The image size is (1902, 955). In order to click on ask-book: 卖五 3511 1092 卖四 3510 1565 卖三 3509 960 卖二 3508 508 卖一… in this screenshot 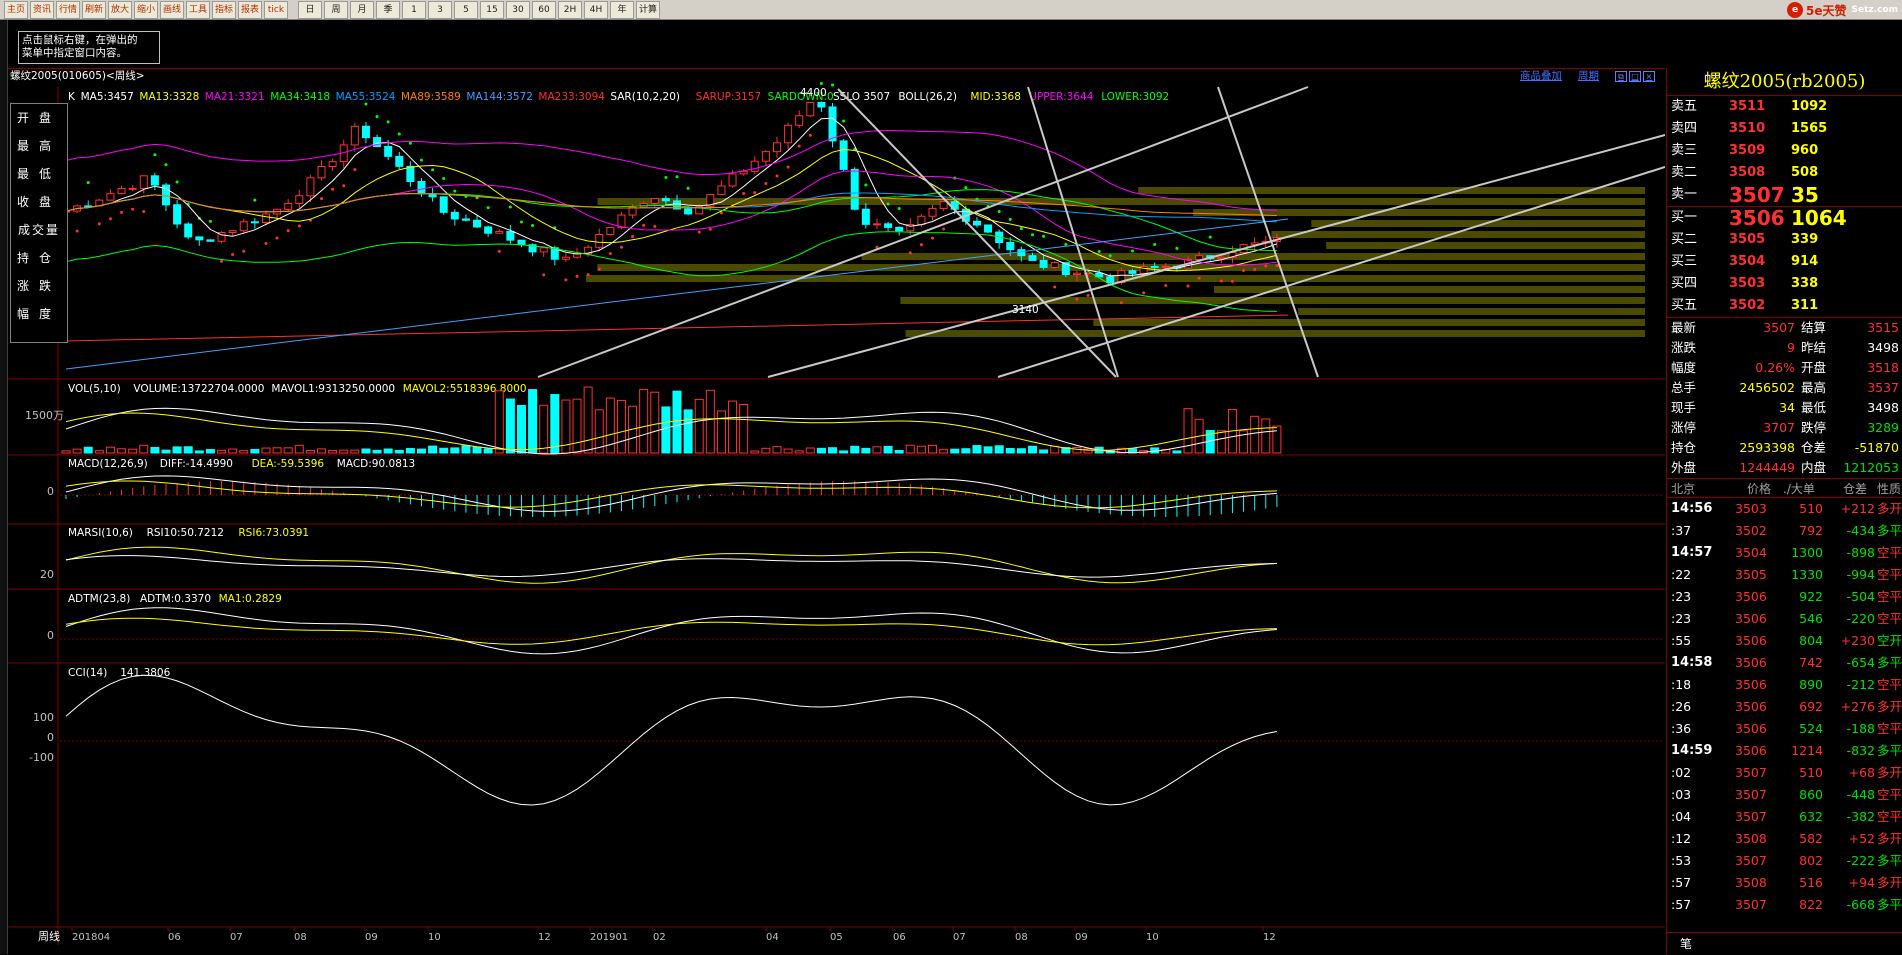, I will do `click(1784, 151)`.